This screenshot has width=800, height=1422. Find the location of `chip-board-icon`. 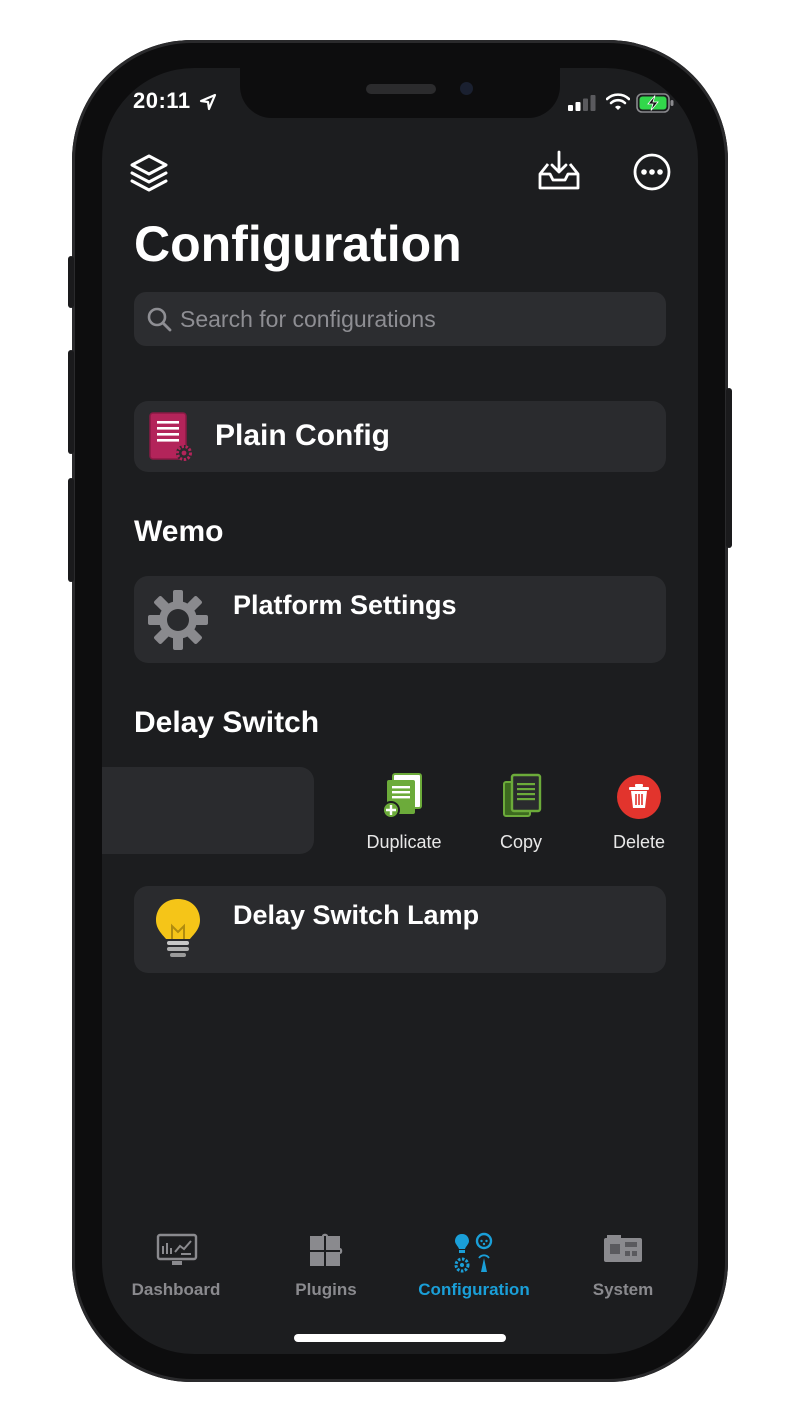

chip-board-icon is located at coordinates (623, 1248).